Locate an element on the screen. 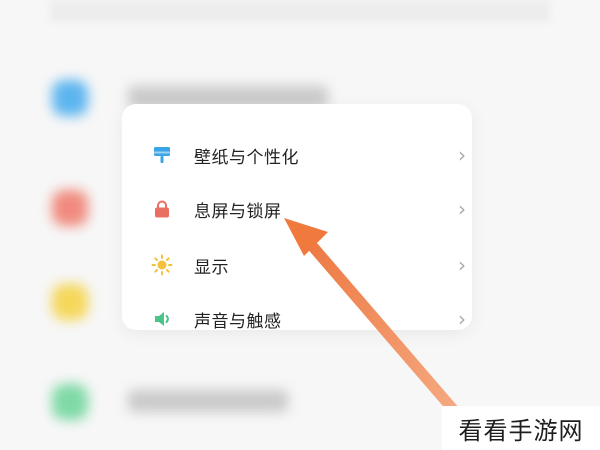 Image resolution: width=600 pixels, height=450 pixels. lock-icon is located at coordinates (162, 209).